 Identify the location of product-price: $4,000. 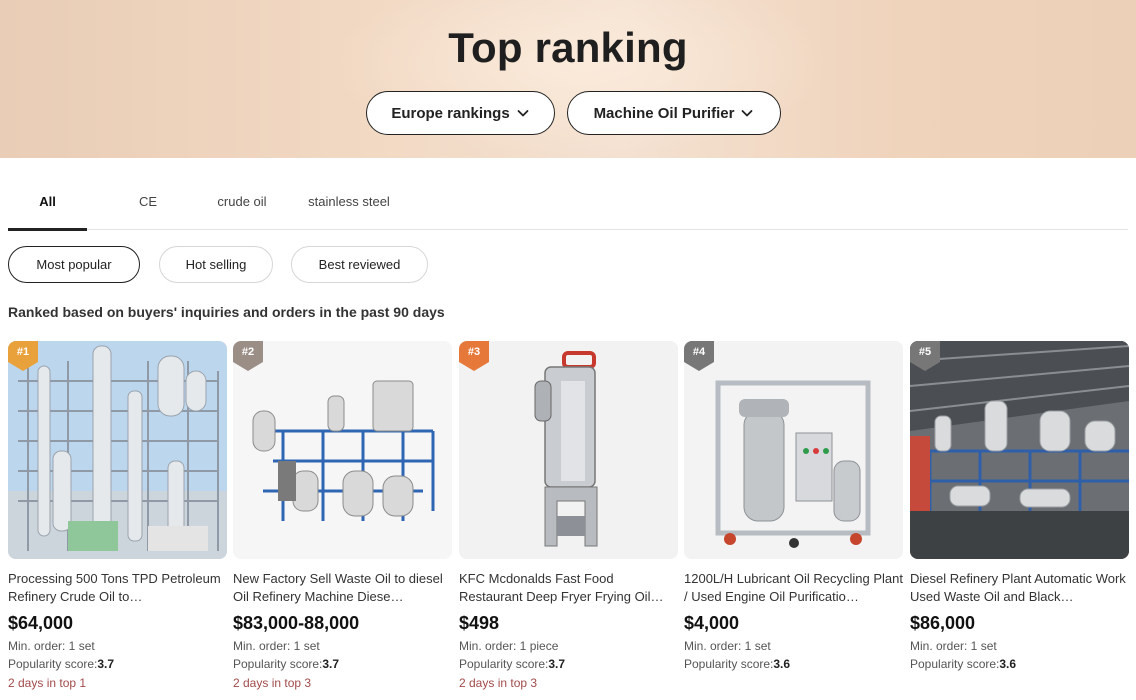
(712, 623).